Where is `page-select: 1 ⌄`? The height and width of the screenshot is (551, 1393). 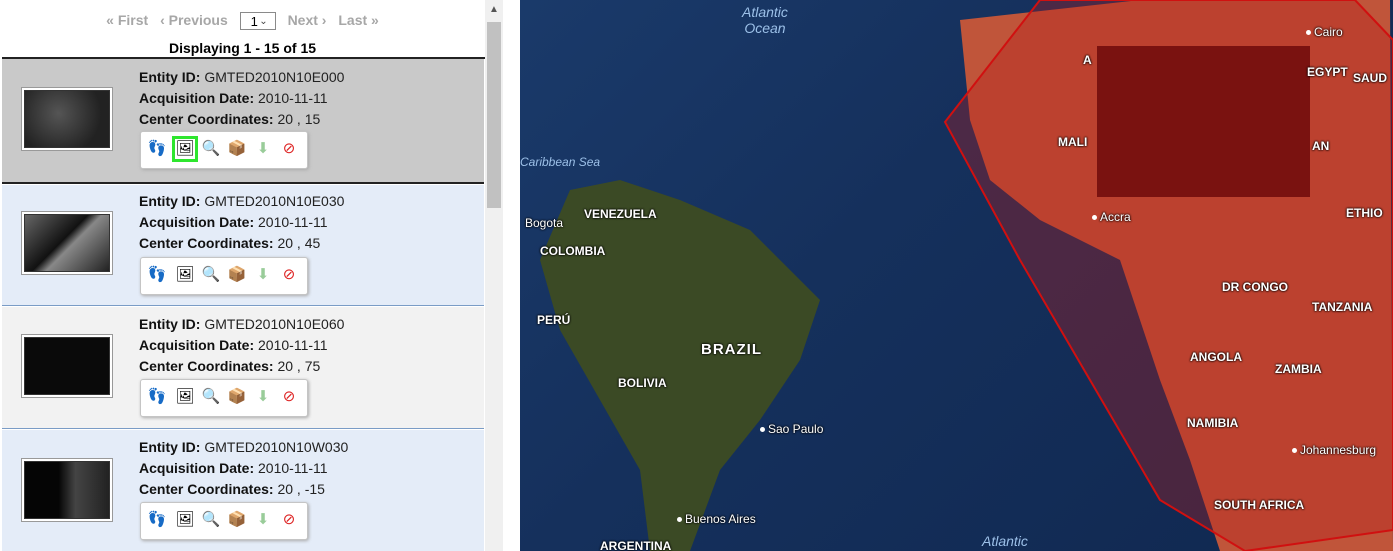
page-select: 1 ⌄ is located at coordinates (257, 21).